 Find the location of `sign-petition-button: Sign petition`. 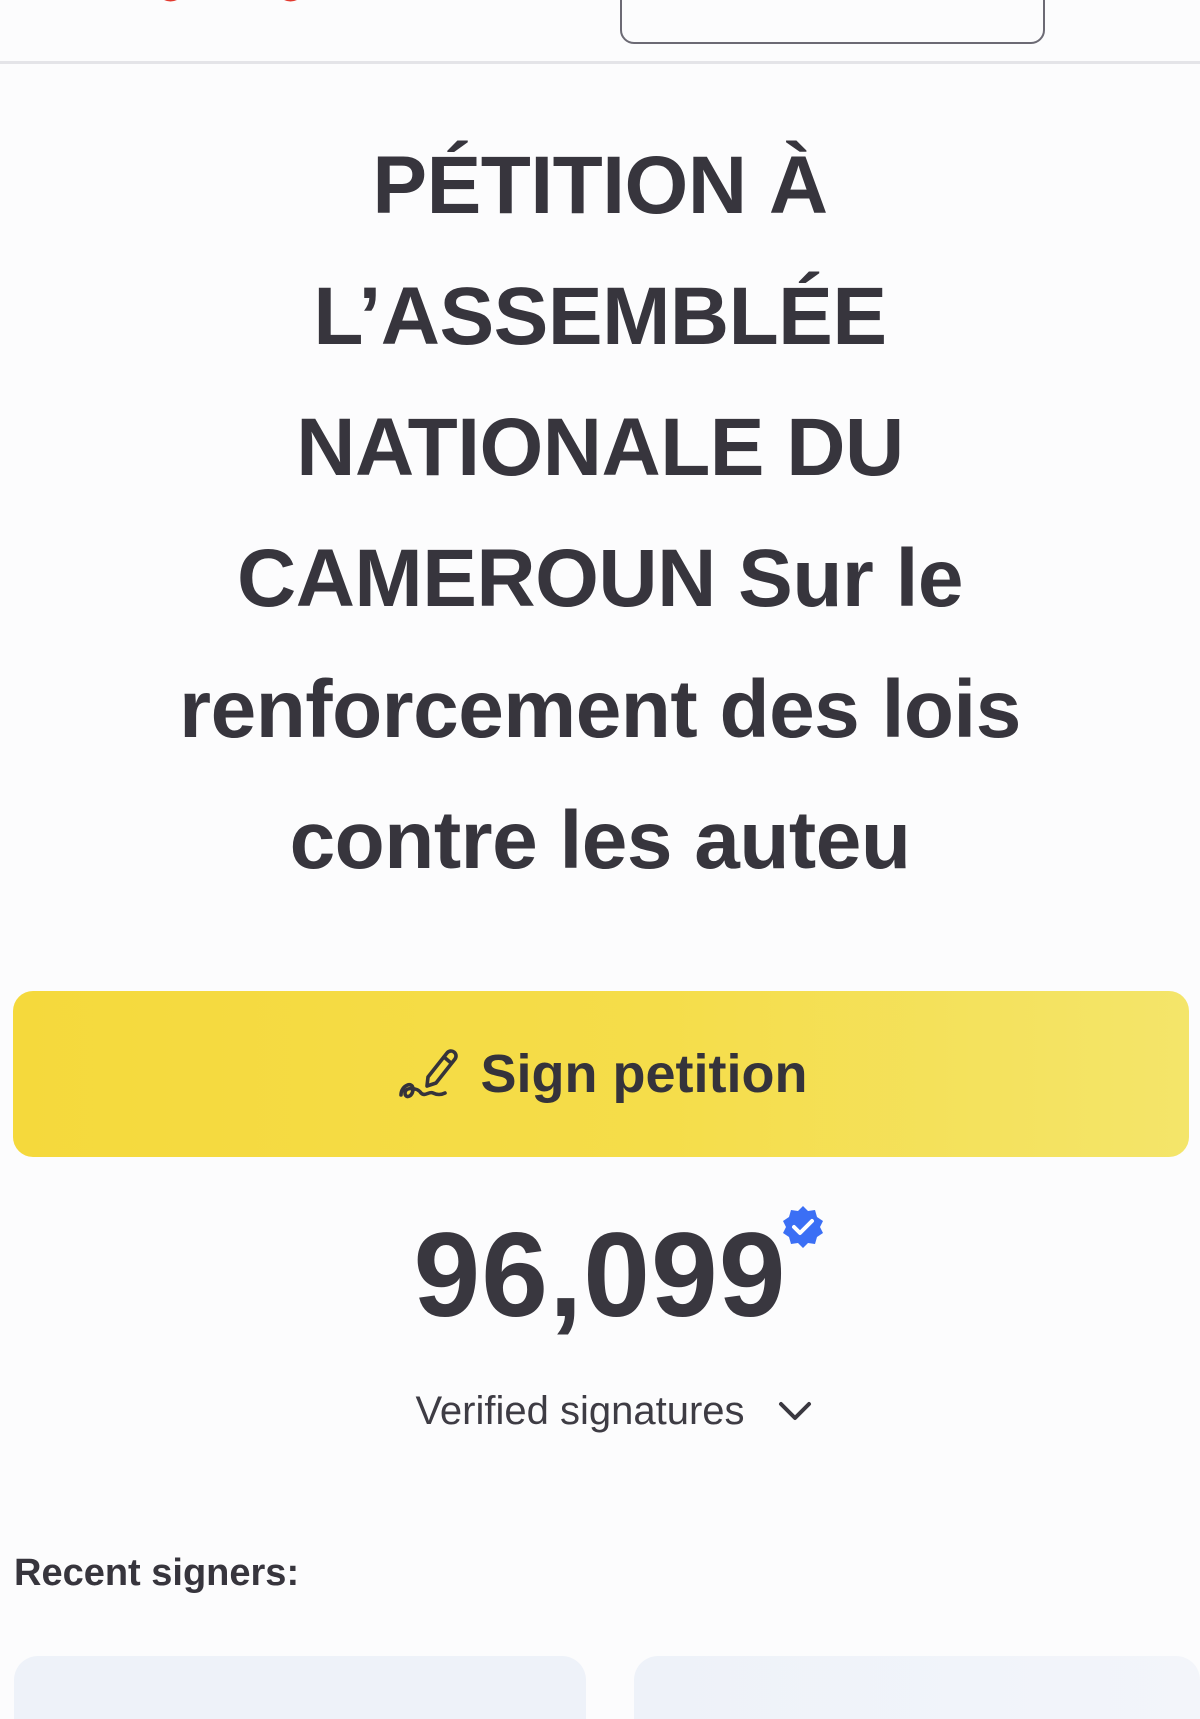

sign-petition-button: Sign petition is located at coordinates (601, 1074).